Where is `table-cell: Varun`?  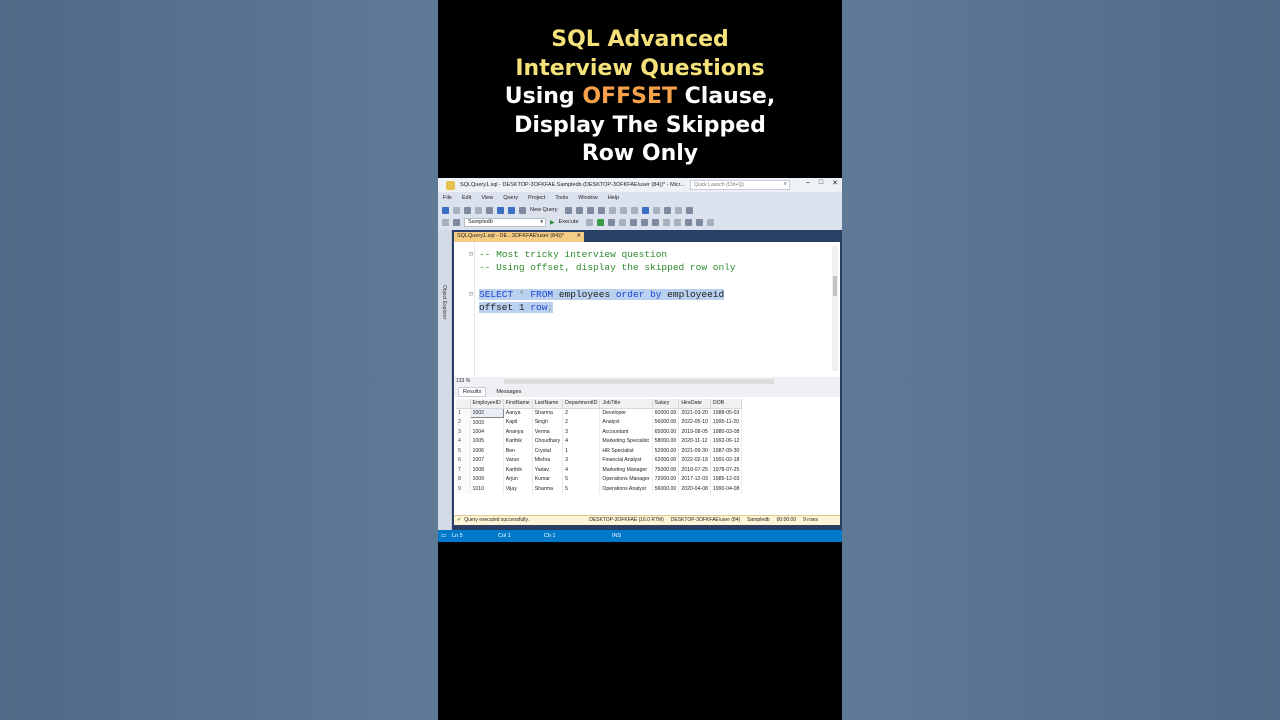
table-cell: Varun is located at coordinates (518, 460).